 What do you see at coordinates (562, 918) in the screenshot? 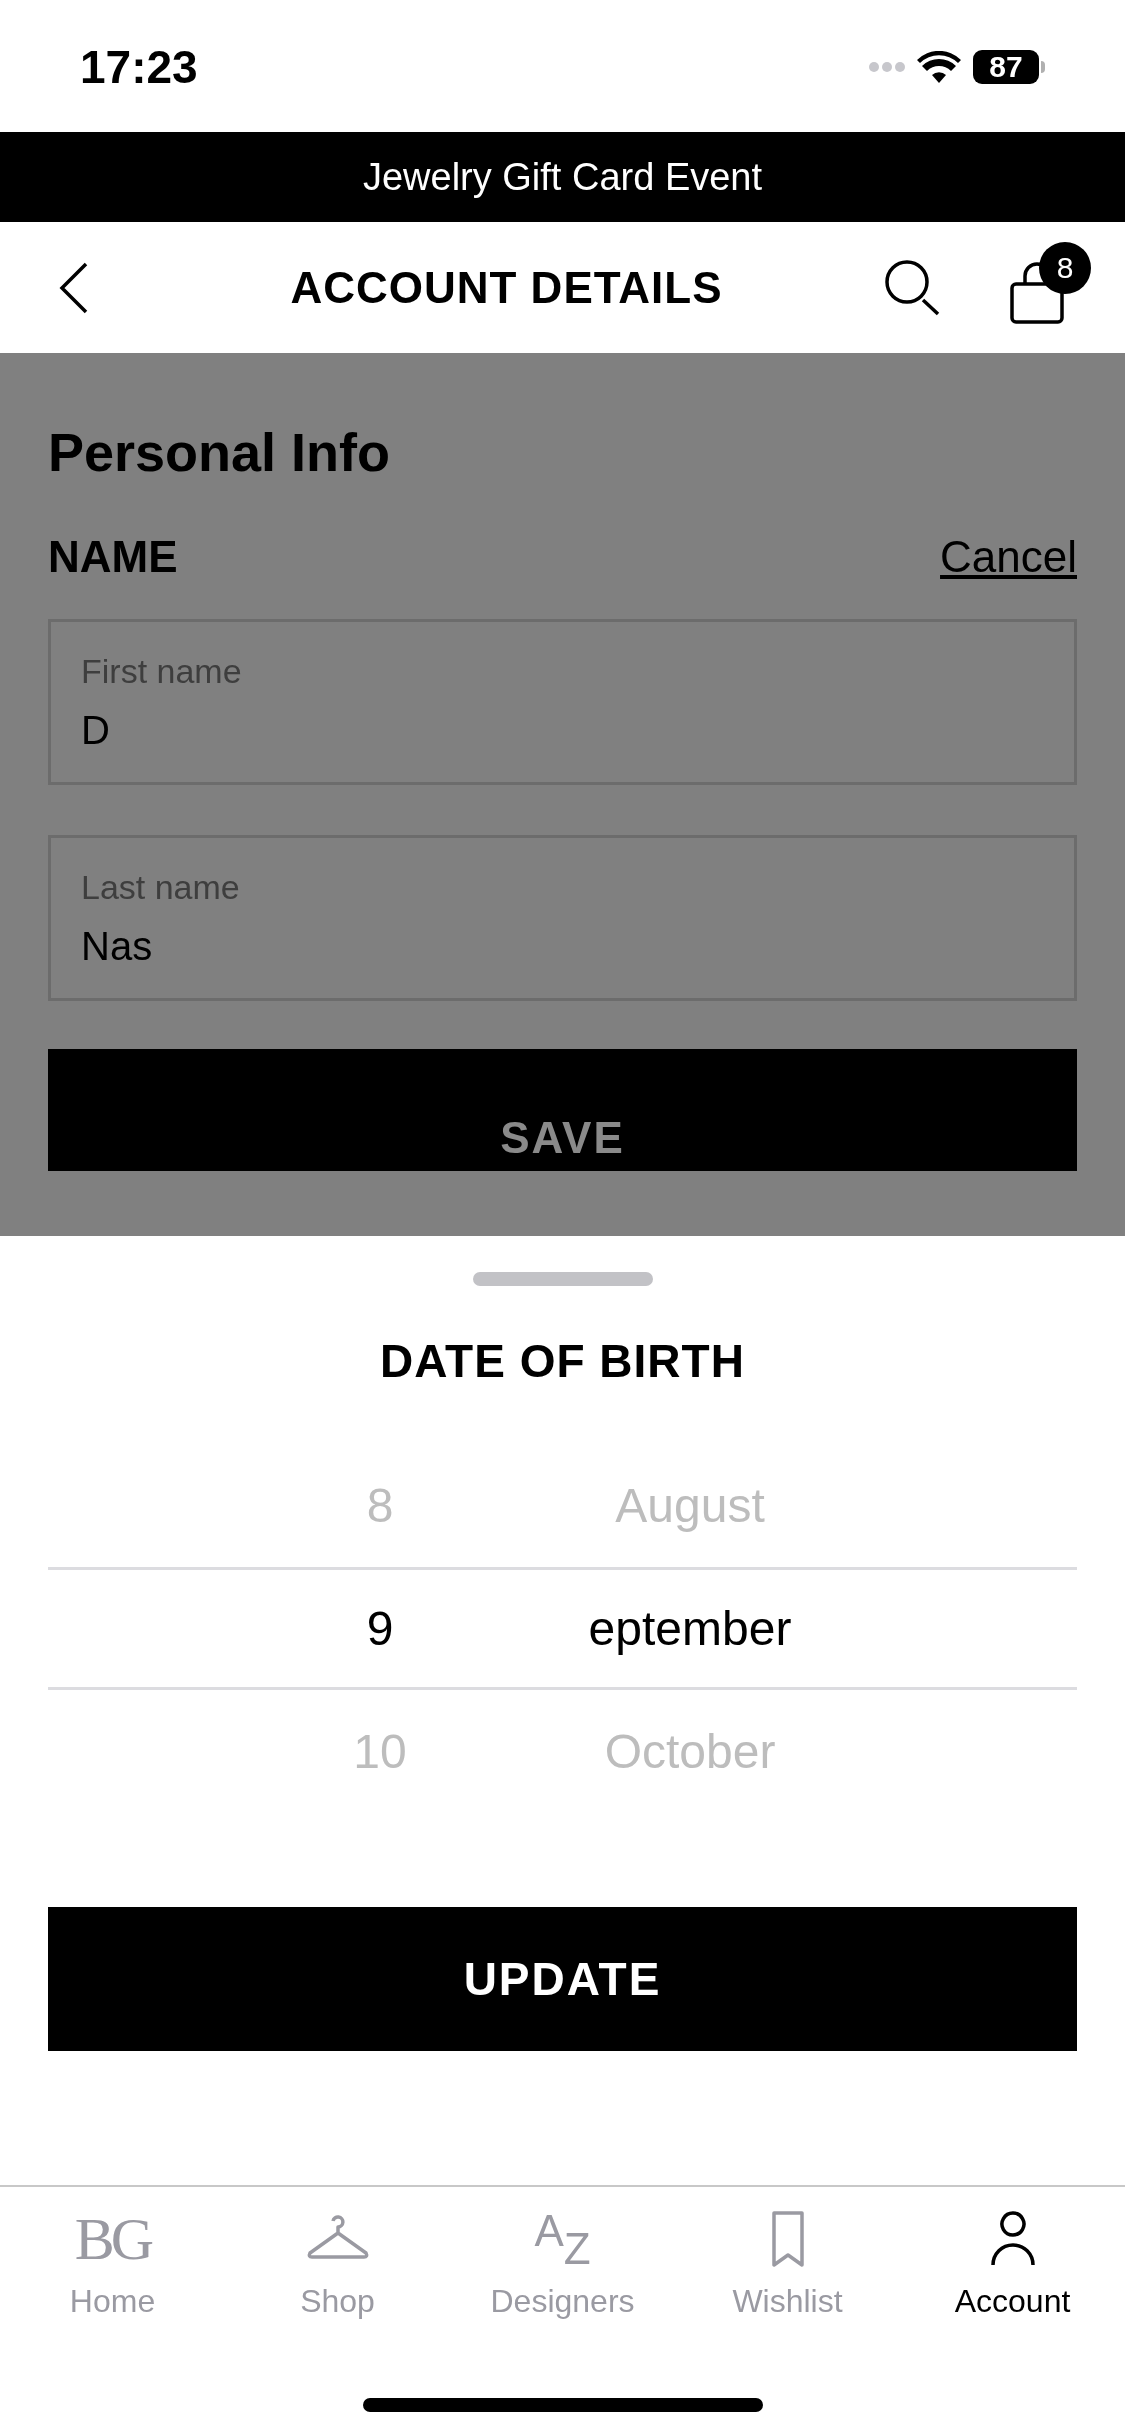
I see `text-field: Last name Nas` at bounding box center [562, 918].